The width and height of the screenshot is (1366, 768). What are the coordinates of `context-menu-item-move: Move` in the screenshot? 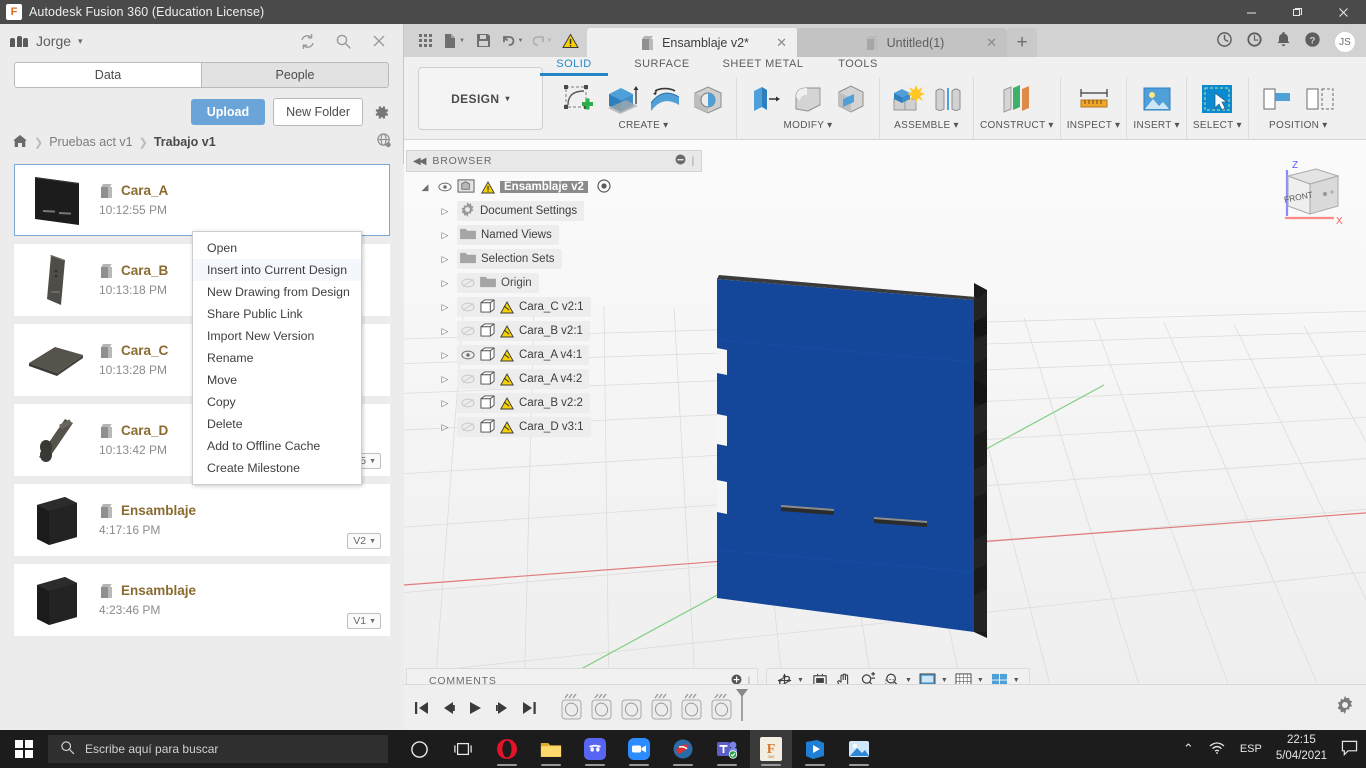 It's located at (277, 380).